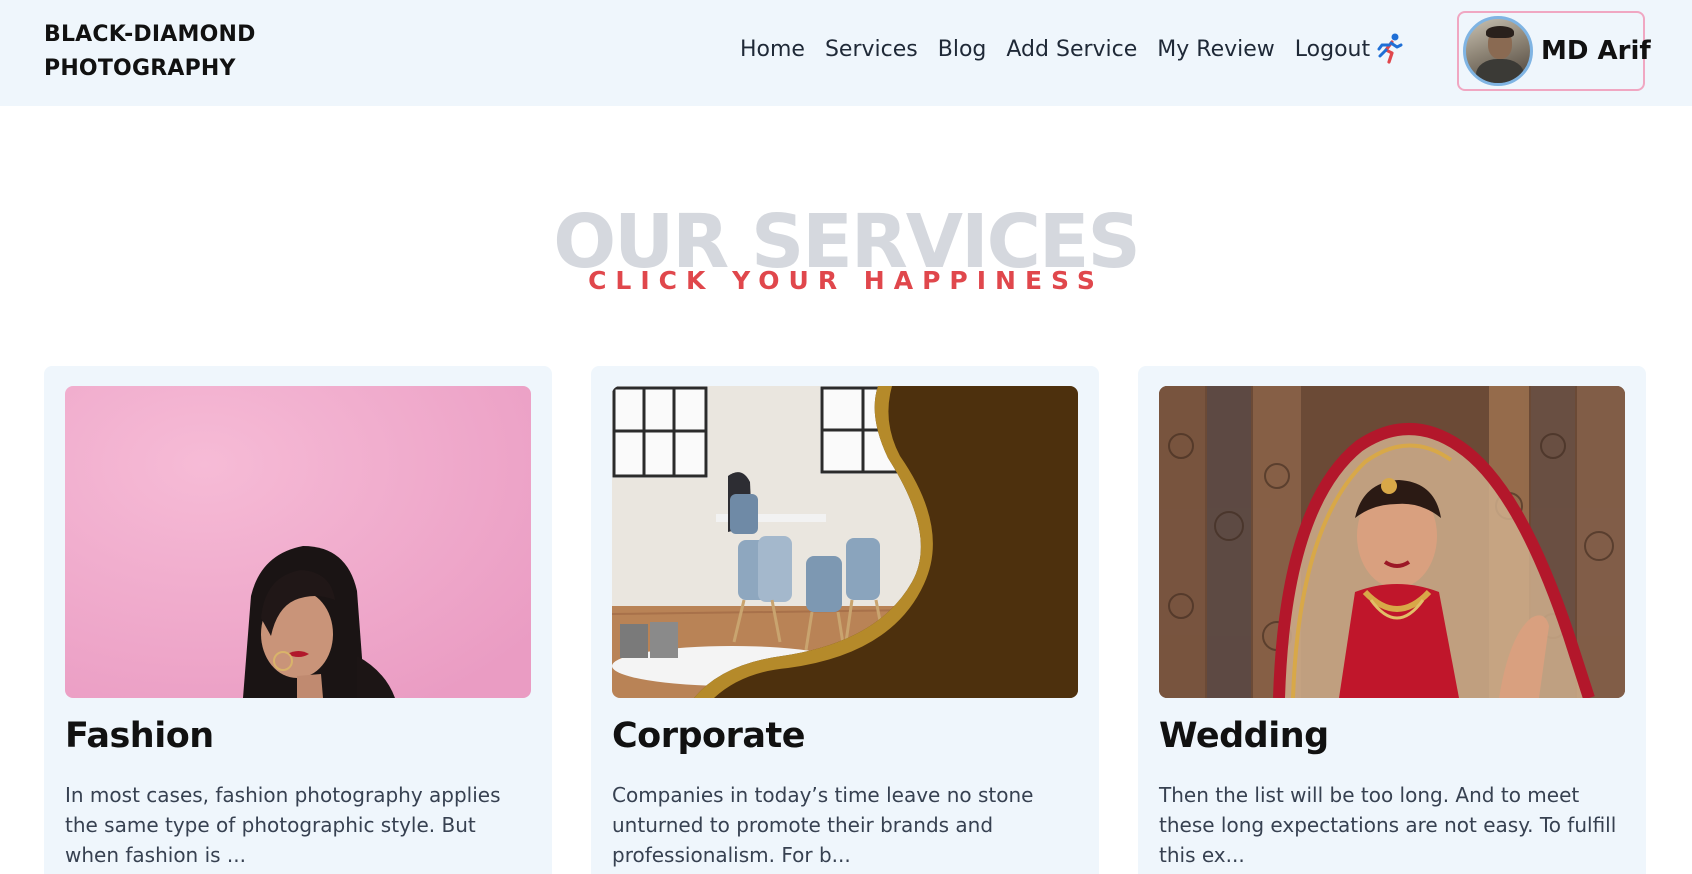  Describe the element at coordinates (845, 542) in the screenshot. I see `corporate-photo` at that location.